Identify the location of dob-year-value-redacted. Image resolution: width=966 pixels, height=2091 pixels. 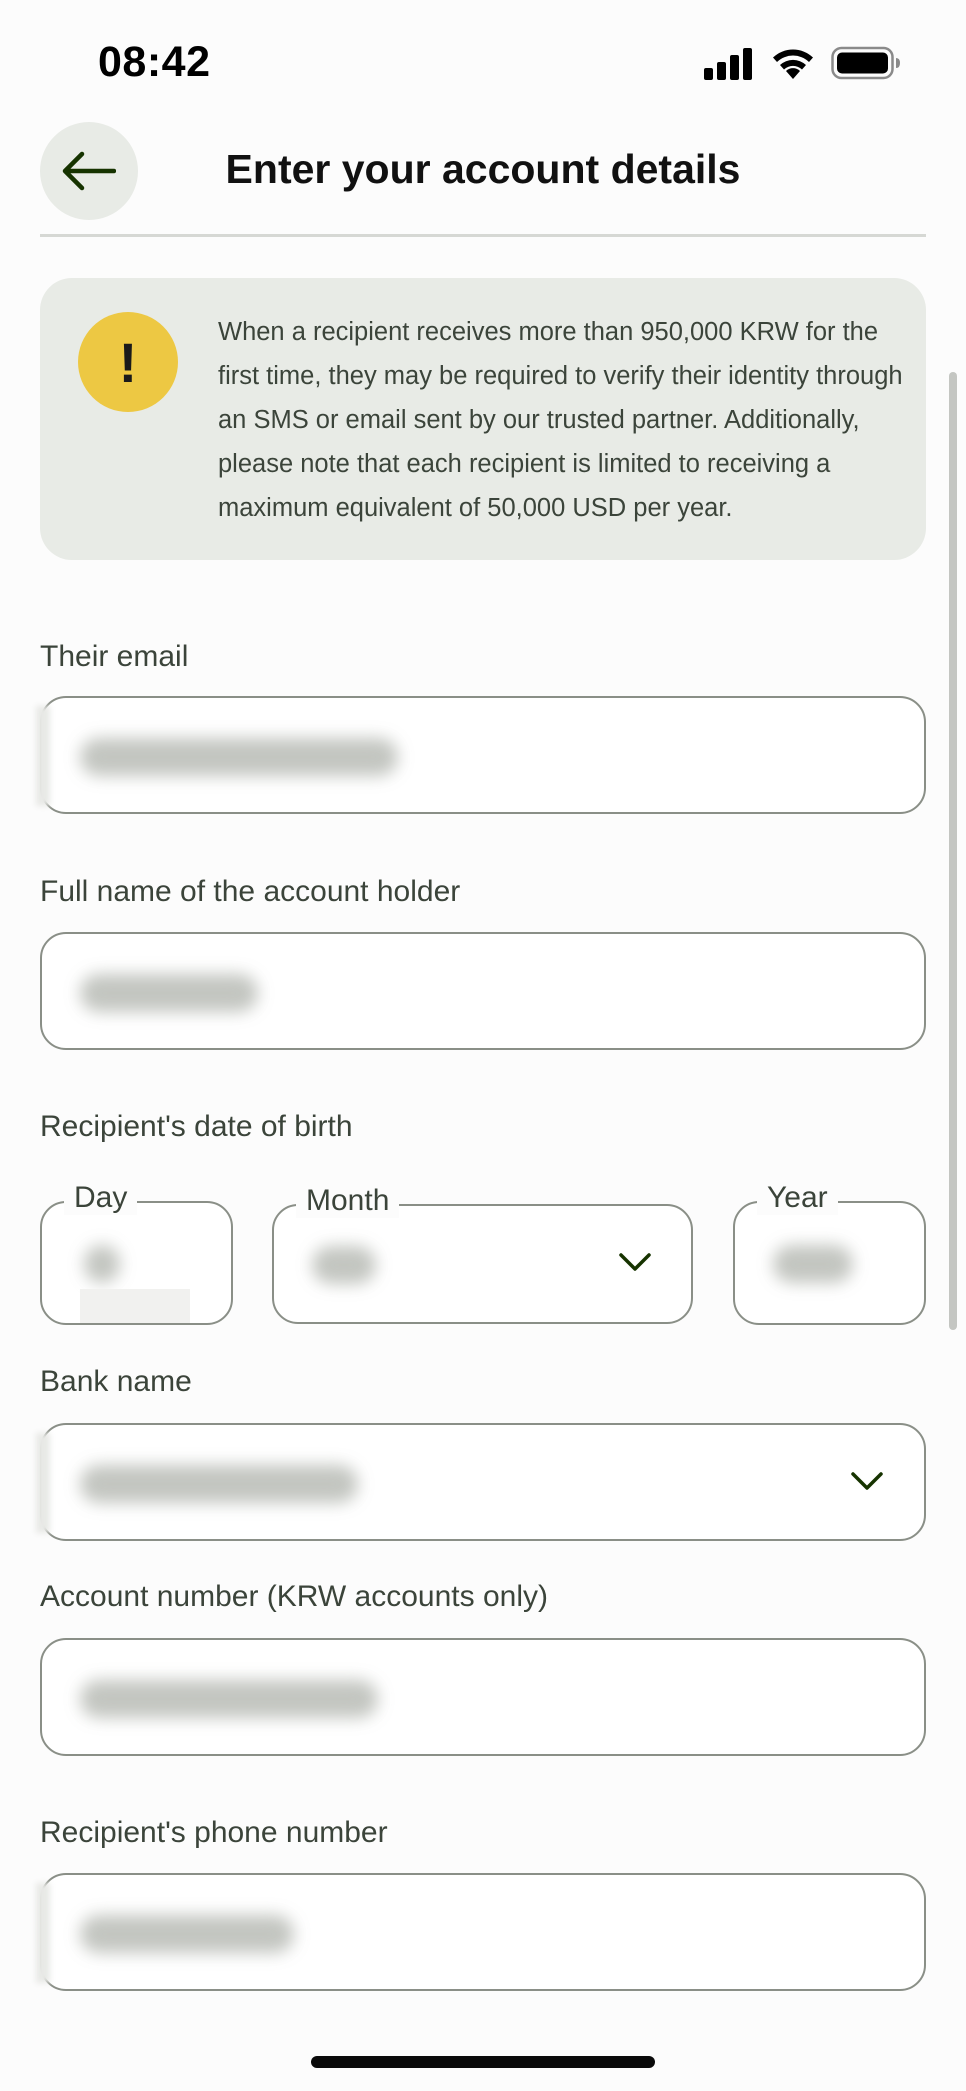
(813, 1264).